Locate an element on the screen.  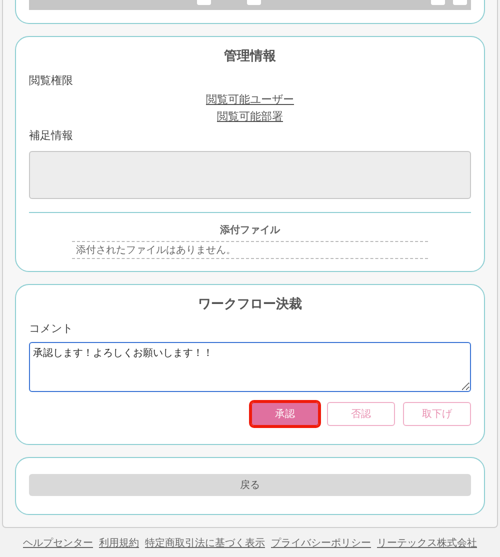
footer-link: リーテックス株式会社 is located at coordinates (427, 543).